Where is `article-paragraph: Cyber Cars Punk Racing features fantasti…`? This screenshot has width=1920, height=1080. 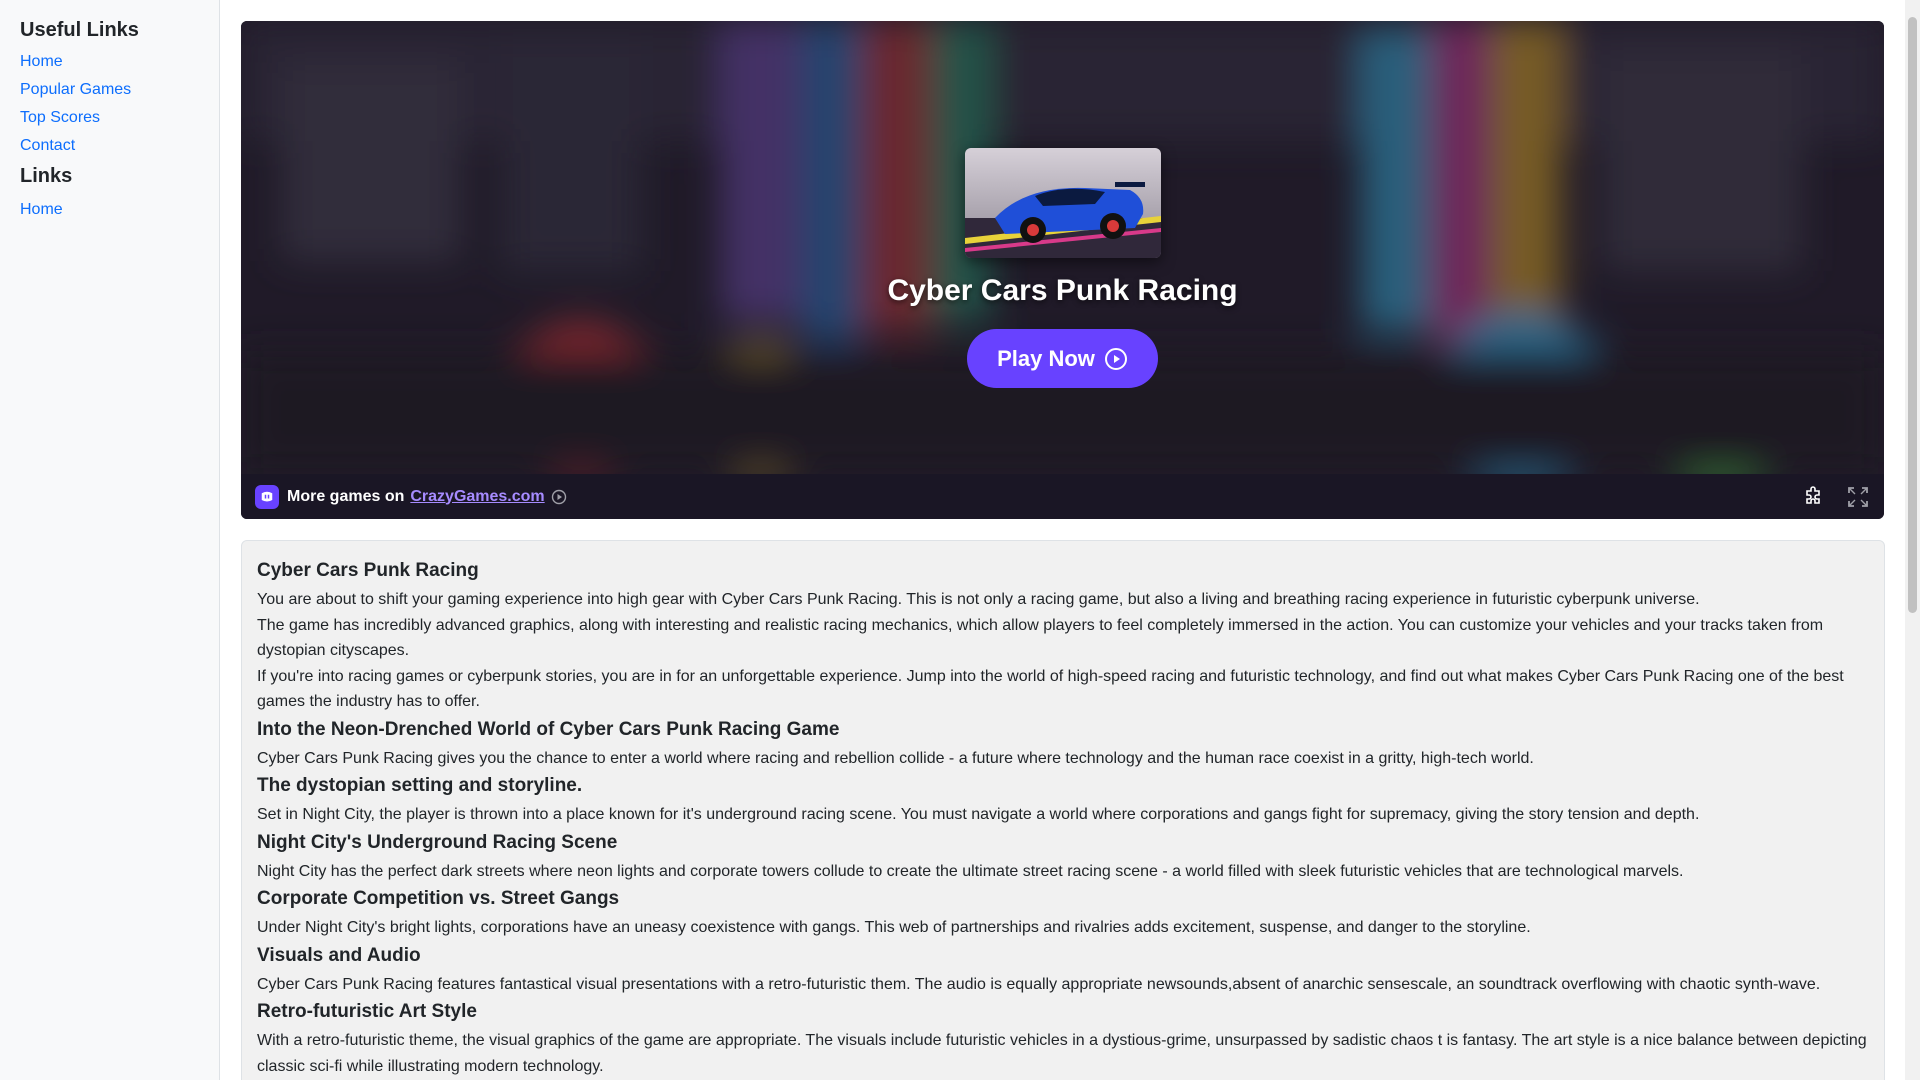 article-paragraph: Cyber Cars Punk Racing features fantasti… is located at coordinates (1039, 984).